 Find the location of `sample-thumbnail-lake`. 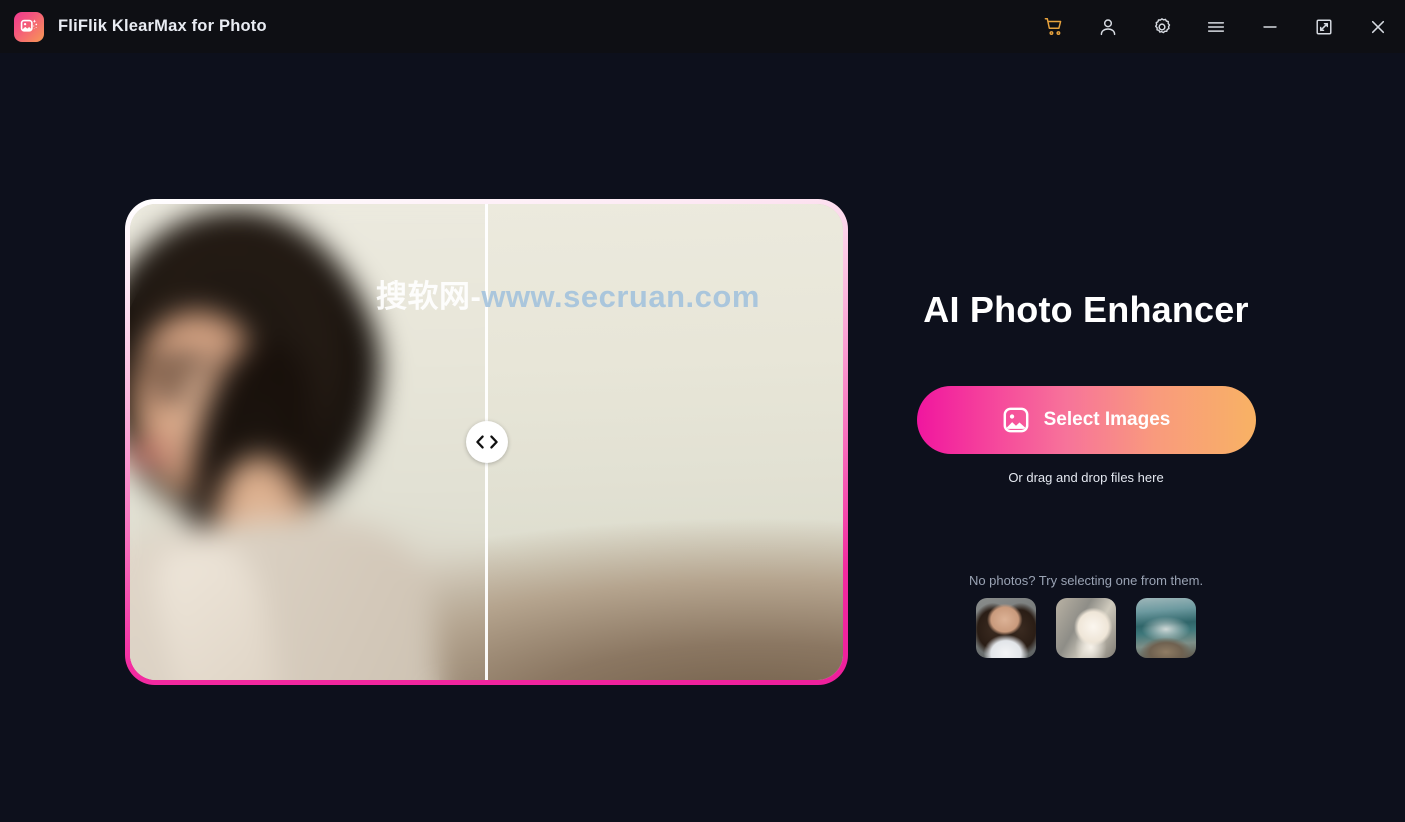

sample-thumbnail-lake is located at coordinates (1166, 628).